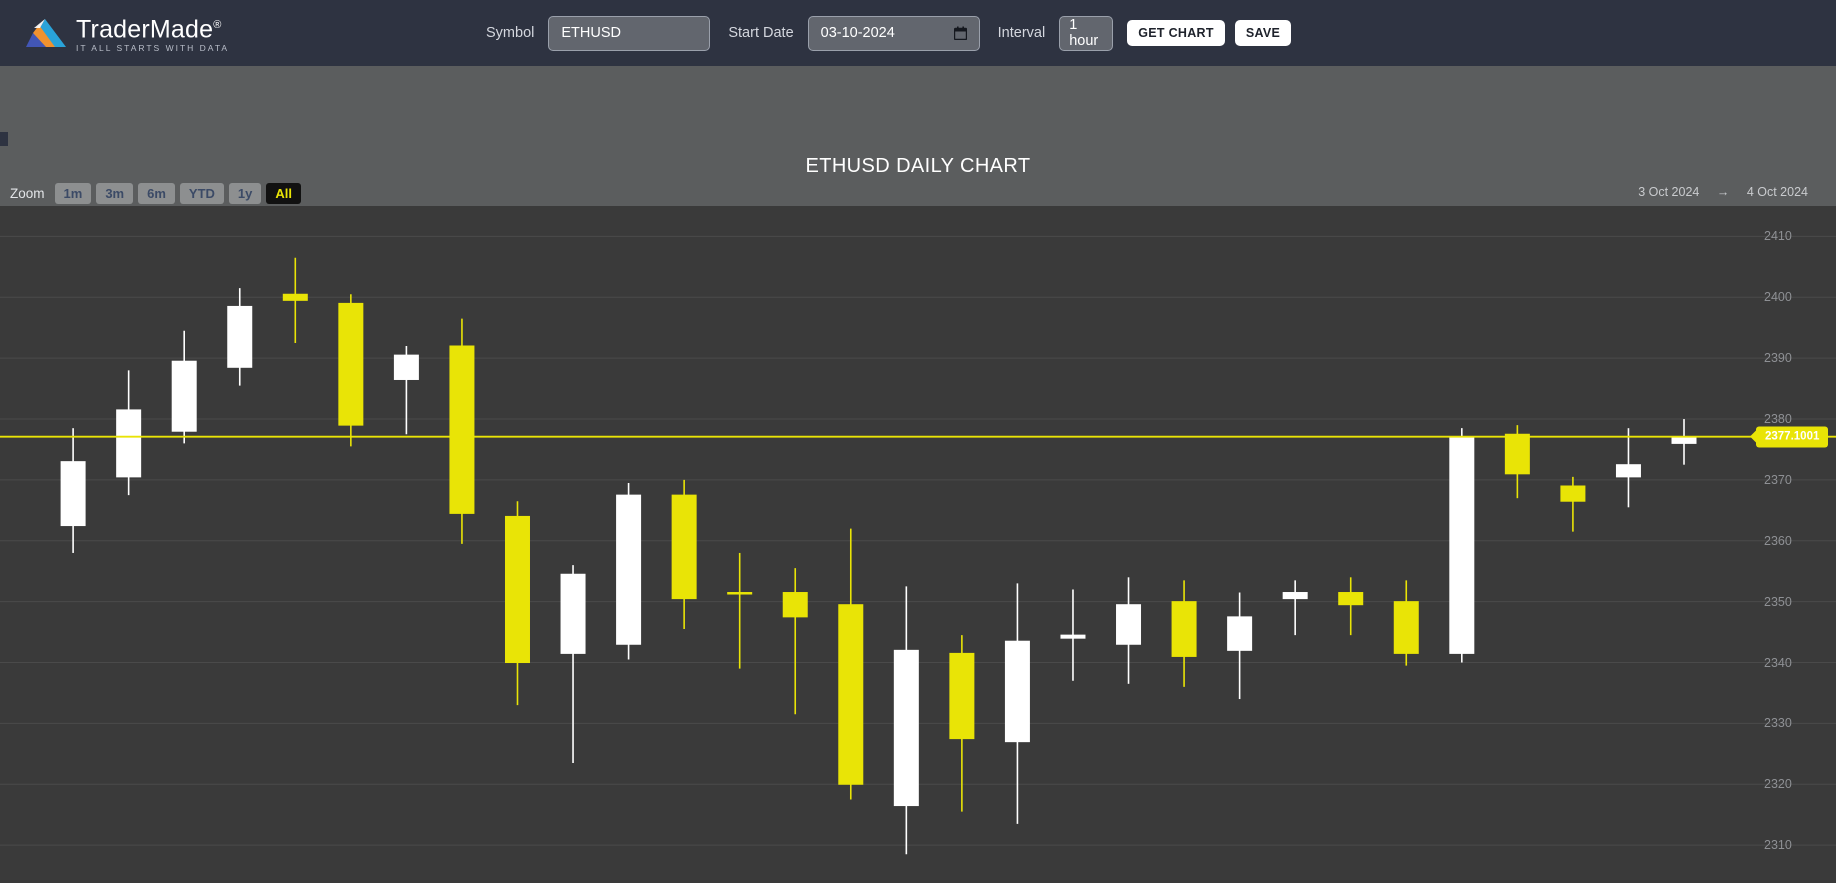 This screenshot has width=1836, height=883. What do you see at coordinates (1778, 784) in the screenshot?
I see `price-tick: 2320` at bounding box center [1778, 784].